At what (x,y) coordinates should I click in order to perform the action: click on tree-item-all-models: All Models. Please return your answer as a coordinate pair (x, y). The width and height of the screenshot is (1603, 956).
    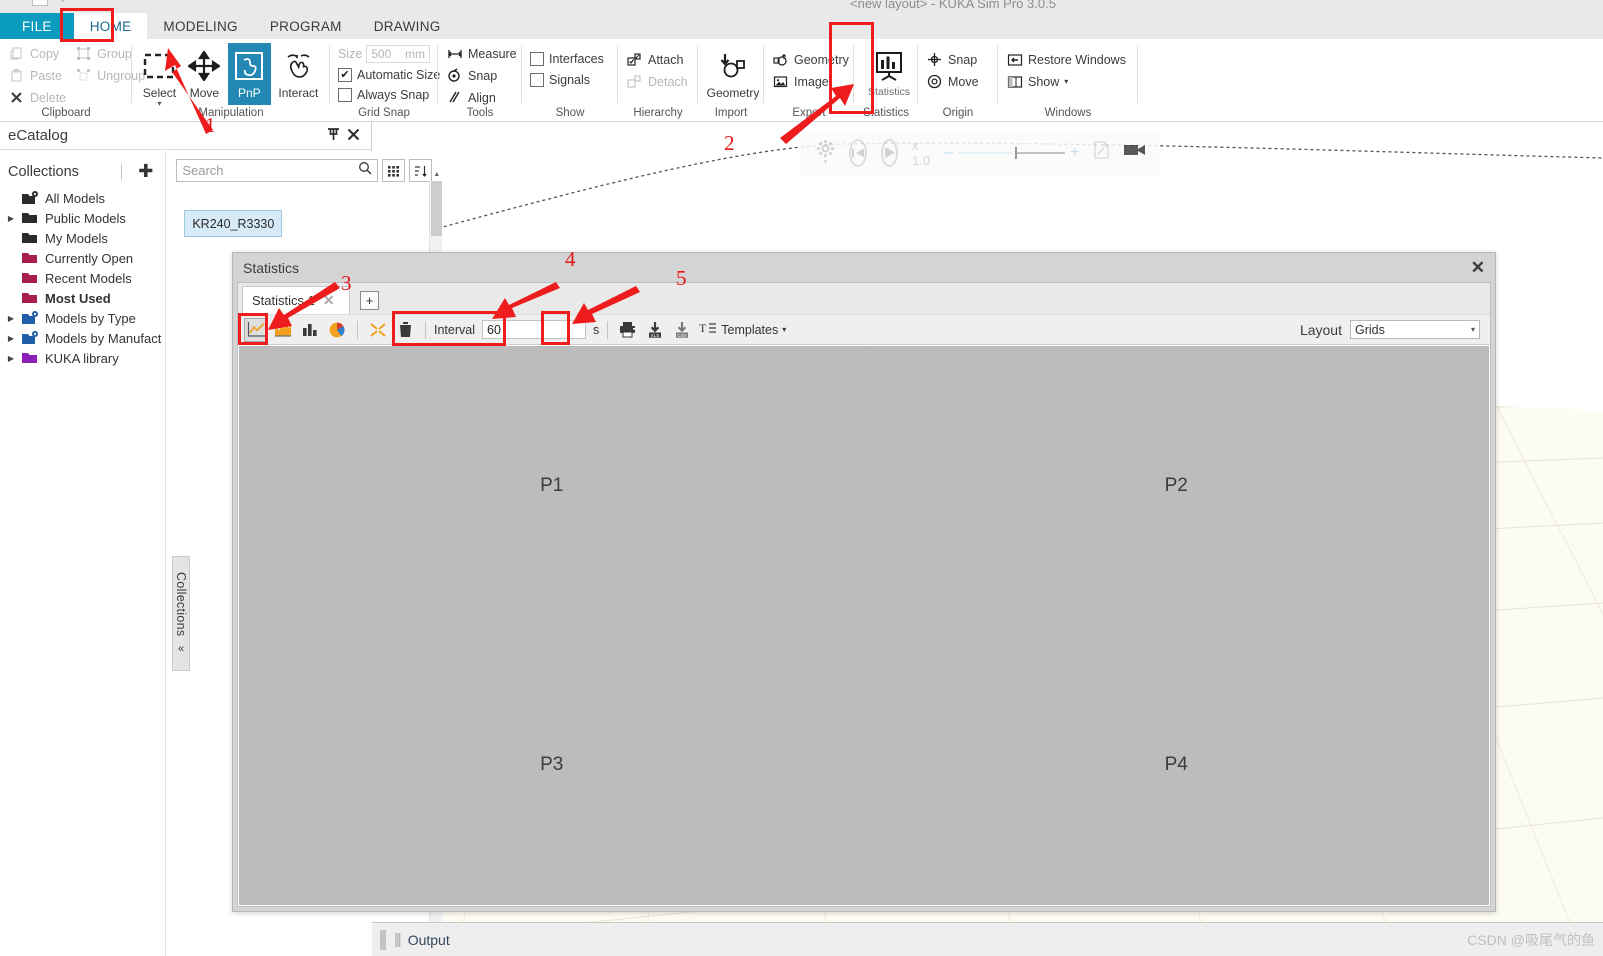
    Looking at the image, I should click on (82, 198).